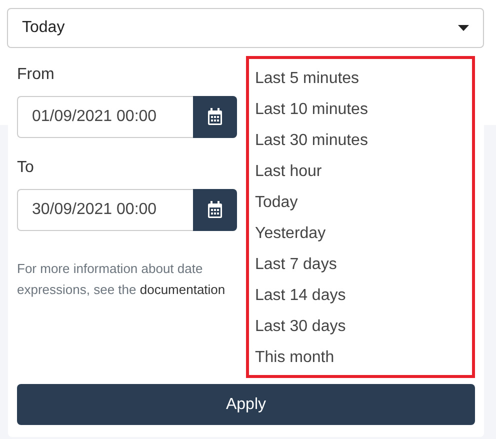  I want to click on range-select: Today, so click(245, 28).